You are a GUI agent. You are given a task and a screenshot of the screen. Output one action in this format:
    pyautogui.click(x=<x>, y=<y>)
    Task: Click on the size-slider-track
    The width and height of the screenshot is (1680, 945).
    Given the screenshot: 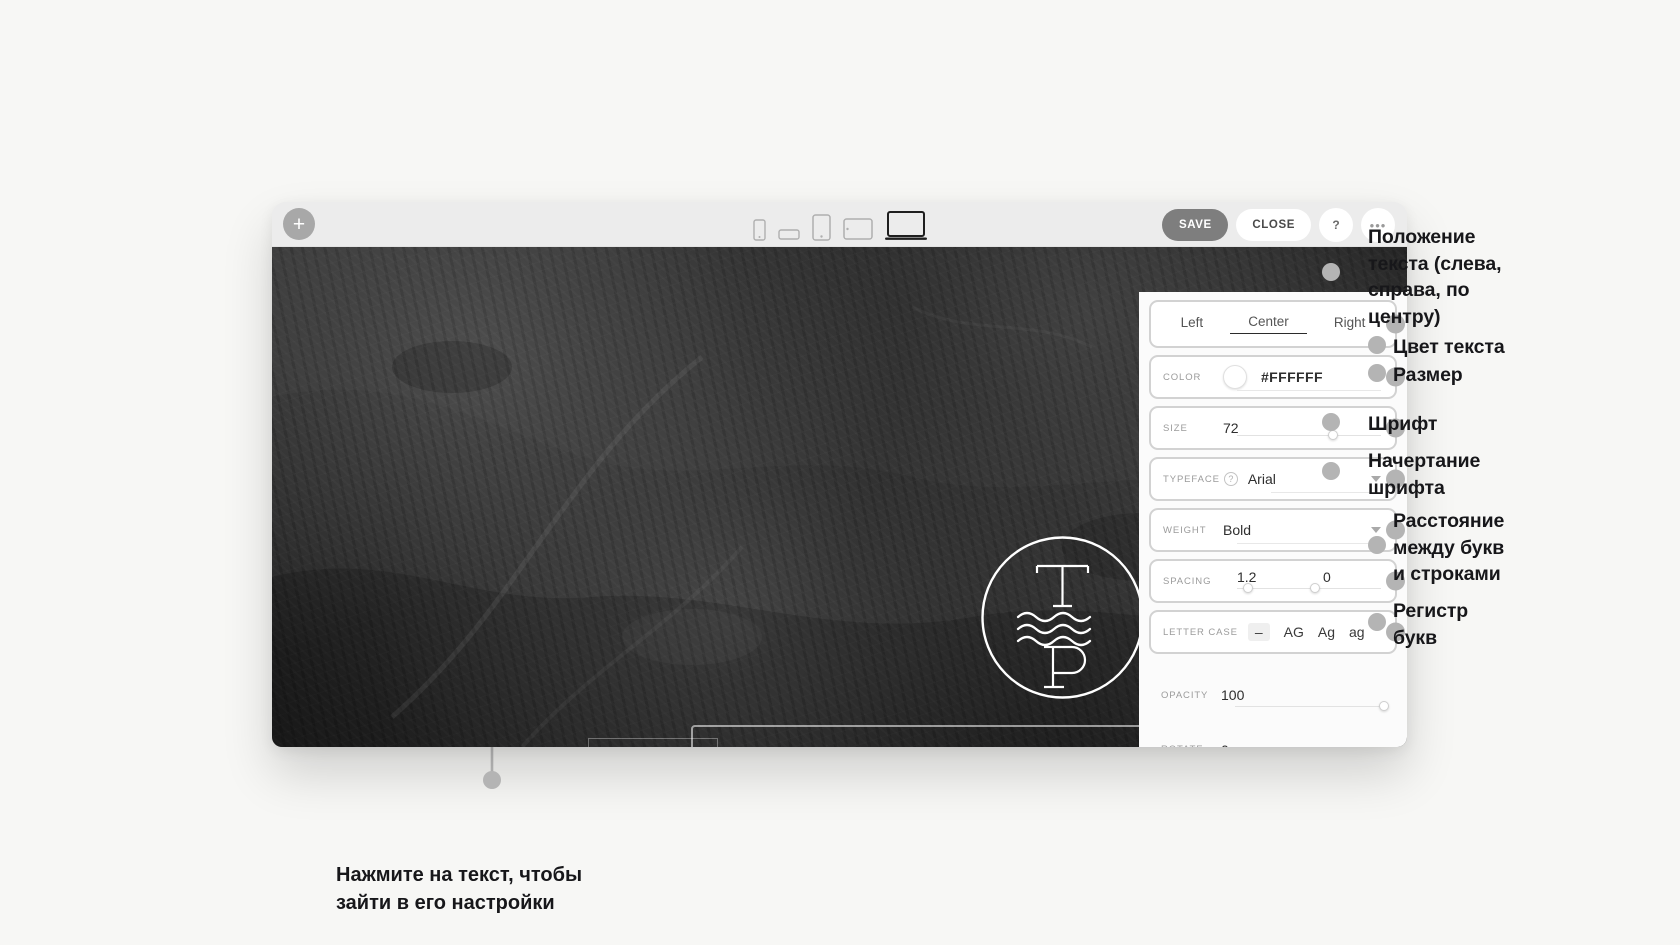 What is the action you would take?
    pyautogui.click(x=1309, y=435)
    